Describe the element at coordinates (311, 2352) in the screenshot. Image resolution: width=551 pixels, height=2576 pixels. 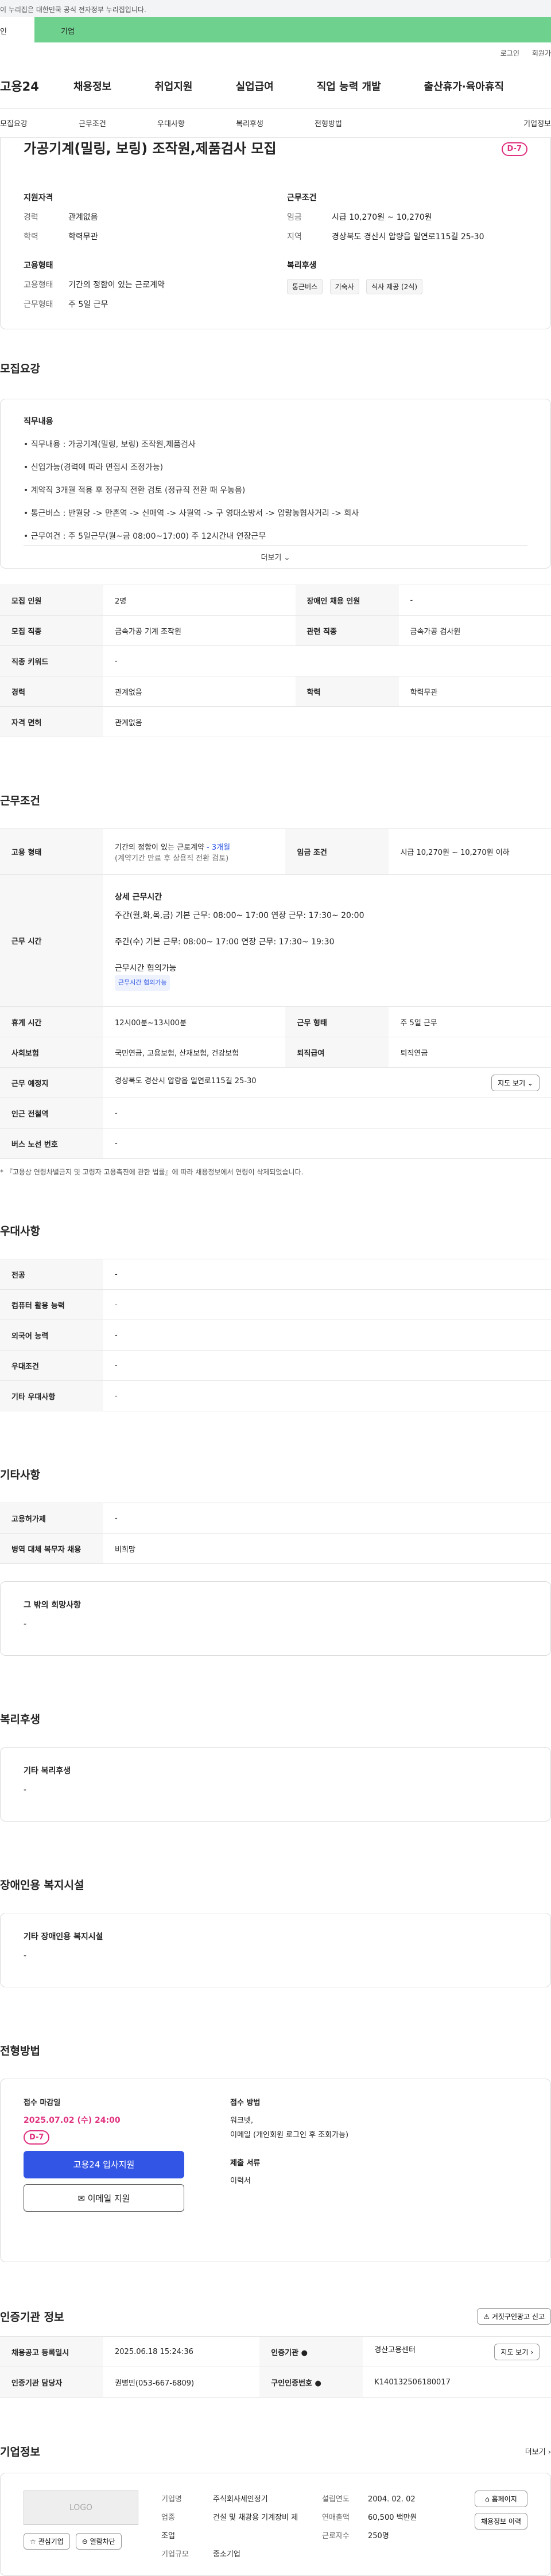
I see `th: 인증기관 ●` at that location.